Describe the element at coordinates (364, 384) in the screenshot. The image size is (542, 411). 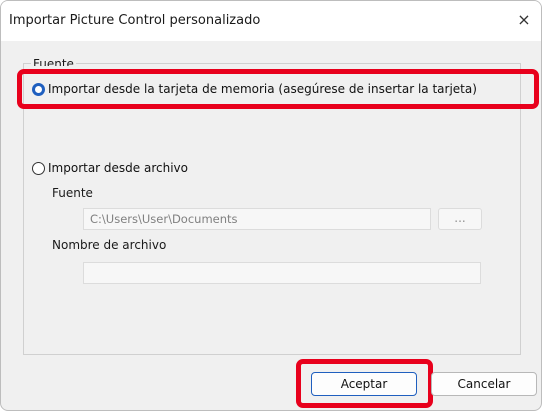
I see `accept-button: Aceptar` at that location.